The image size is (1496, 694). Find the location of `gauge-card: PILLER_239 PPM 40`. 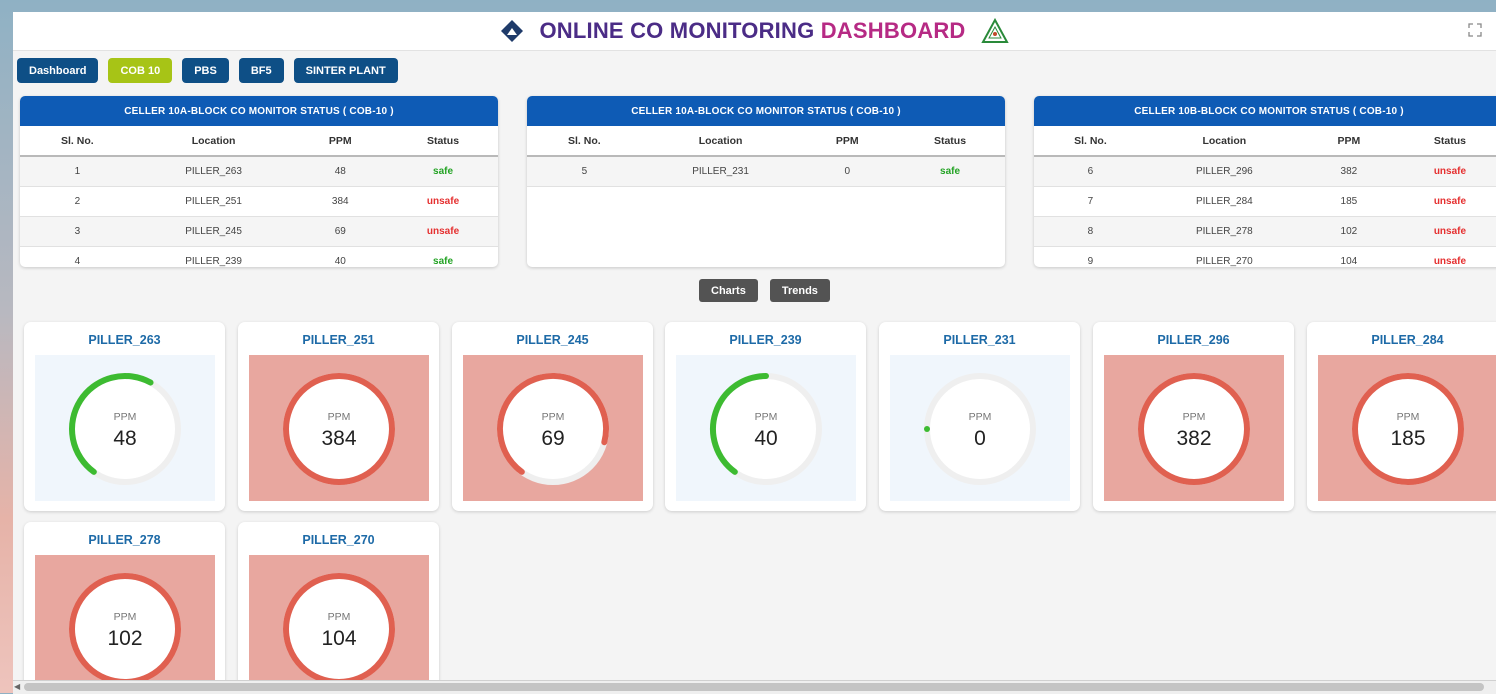

gauge-card: PILLER_239 PPM 40 is located at coordinates (765, 416).